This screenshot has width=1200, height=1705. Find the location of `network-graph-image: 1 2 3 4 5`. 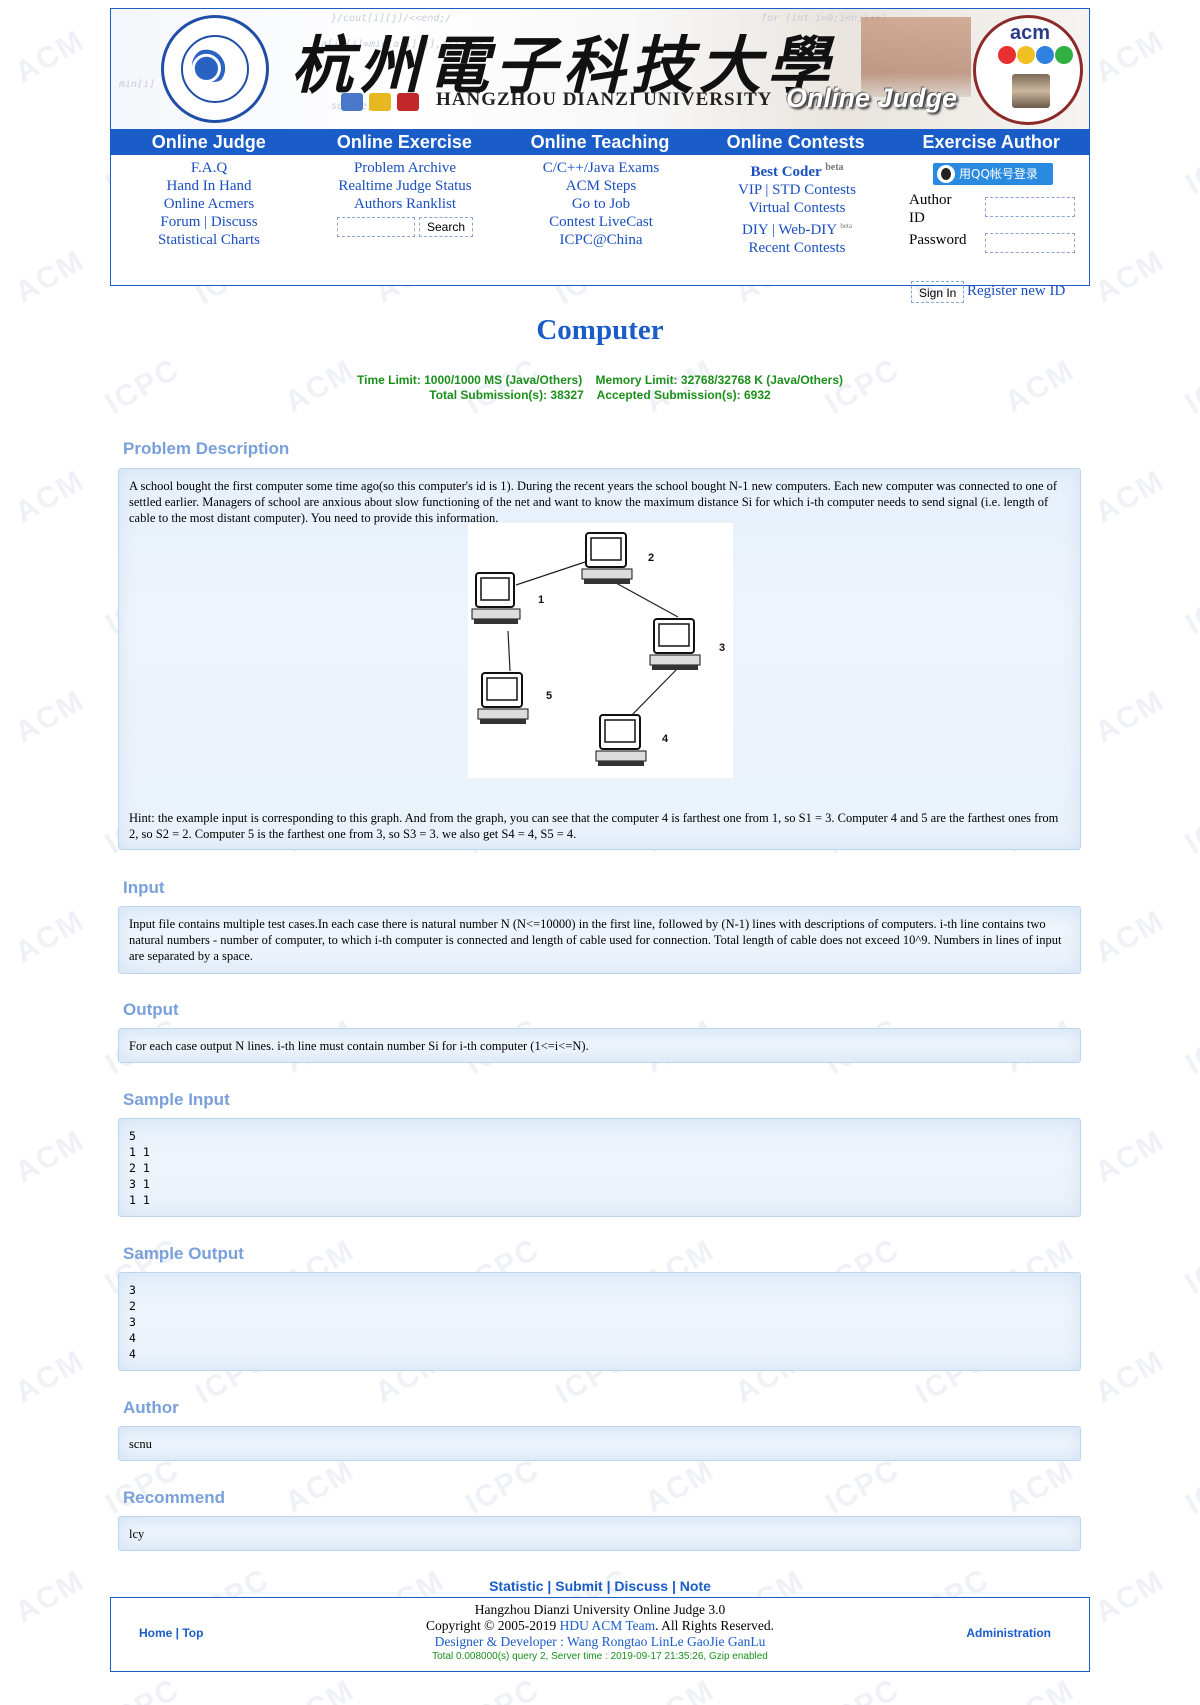

network-graph-image: 1 2 3 4 5 is located at coordinates (600, 650).